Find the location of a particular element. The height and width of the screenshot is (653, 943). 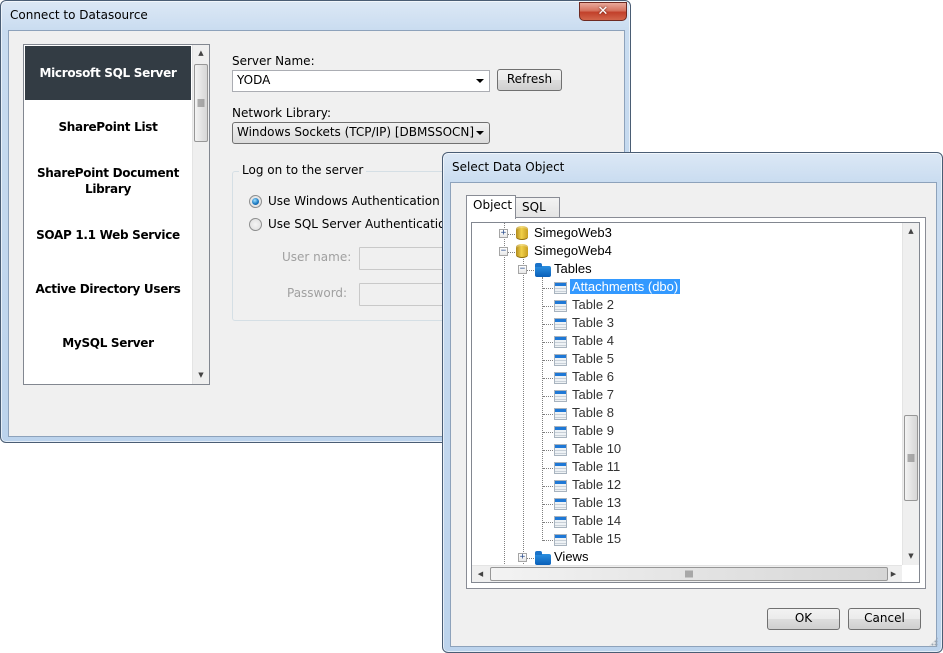

tree-node-table: Table 14 is located at coordinates (596, 521).